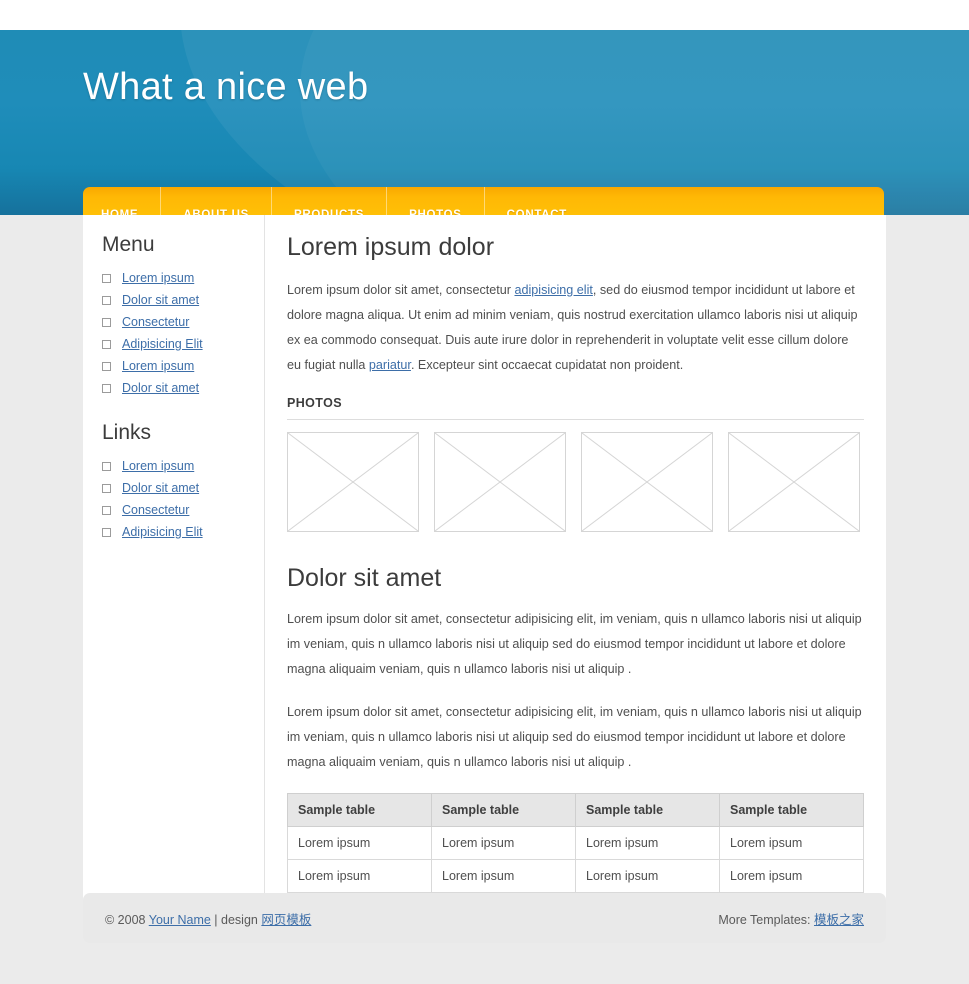 The width and height of the screenshot is (969, 984). I want to click on nav-item-home: HOME, so click(121, 201).